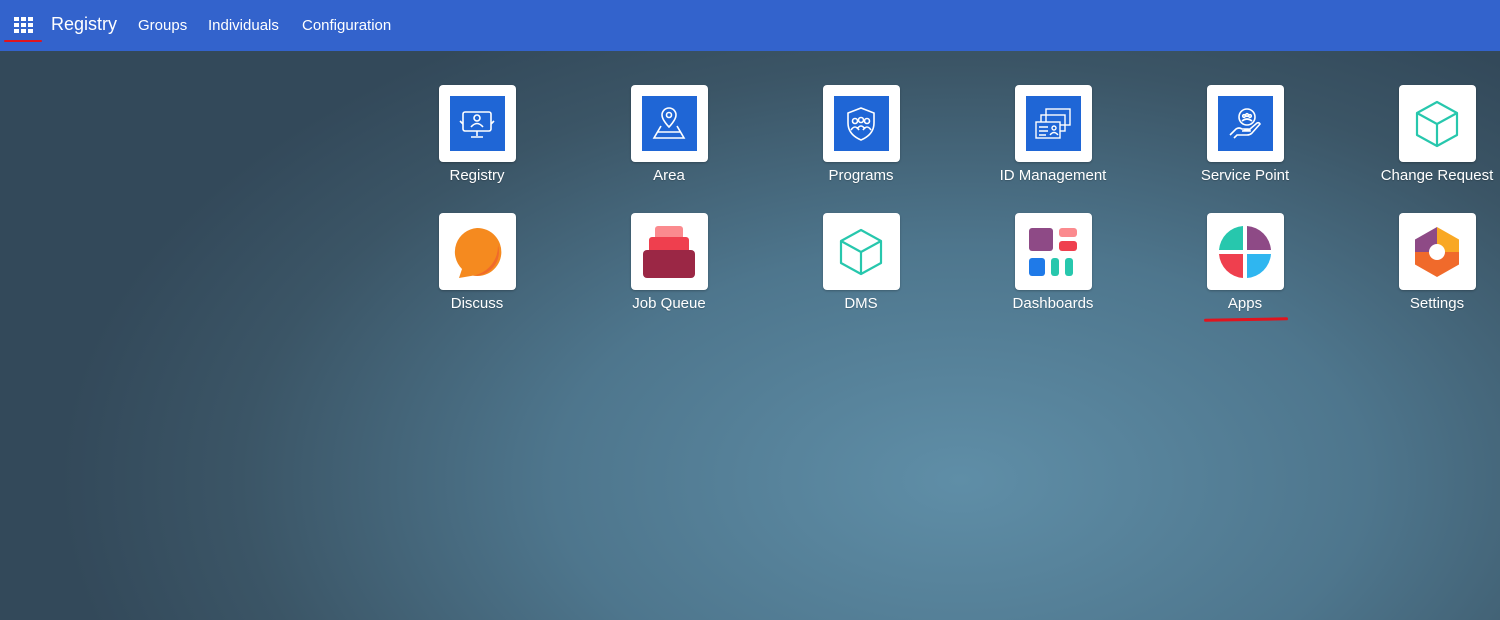 The width and height of the screenshot is (1500, 620). Describe the element at coordinates (346, 25) in the screenshot. I see `menu-configuration: Configuration` at that location.